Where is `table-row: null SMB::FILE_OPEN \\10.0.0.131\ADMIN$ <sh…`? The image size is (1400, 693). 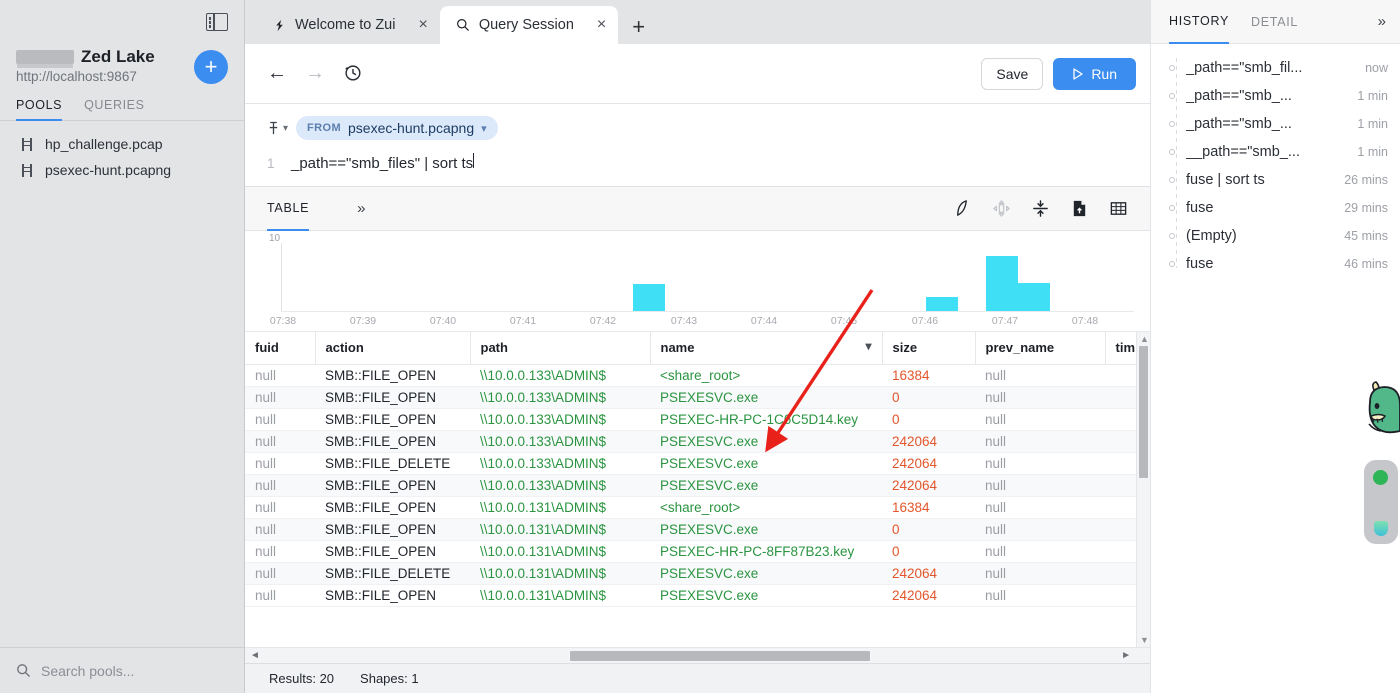 table-row: null SMB::FILE_OPEN \\10.0.0.131\ADMIN$ <sh… is located at coordinates (697, 507).